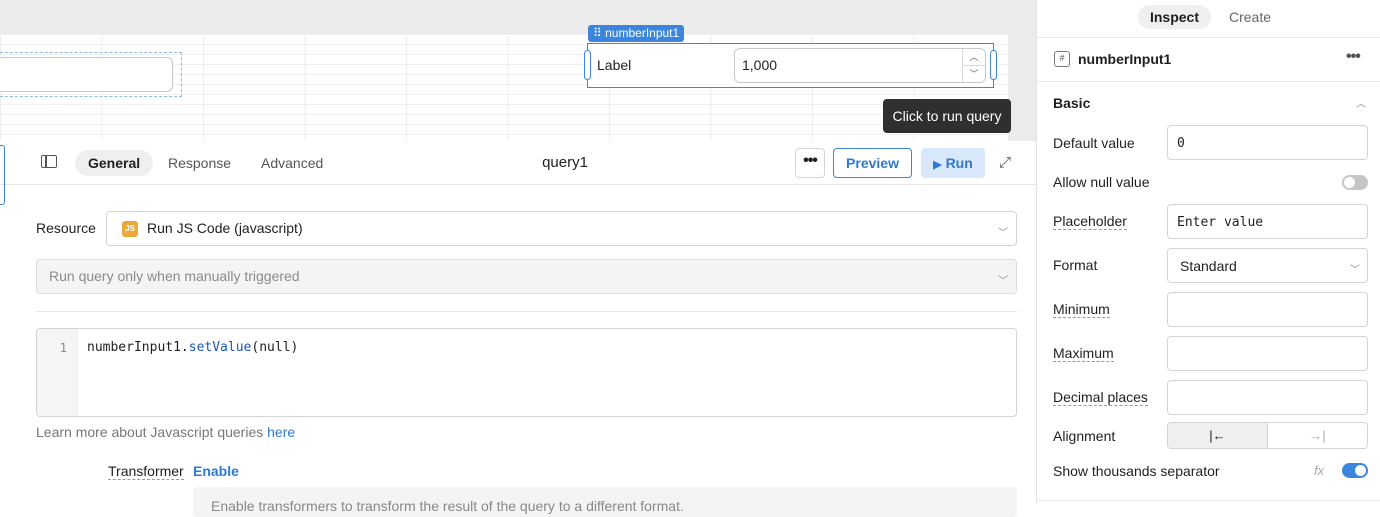  I want to click on code-args: (null), so click(275, 347).